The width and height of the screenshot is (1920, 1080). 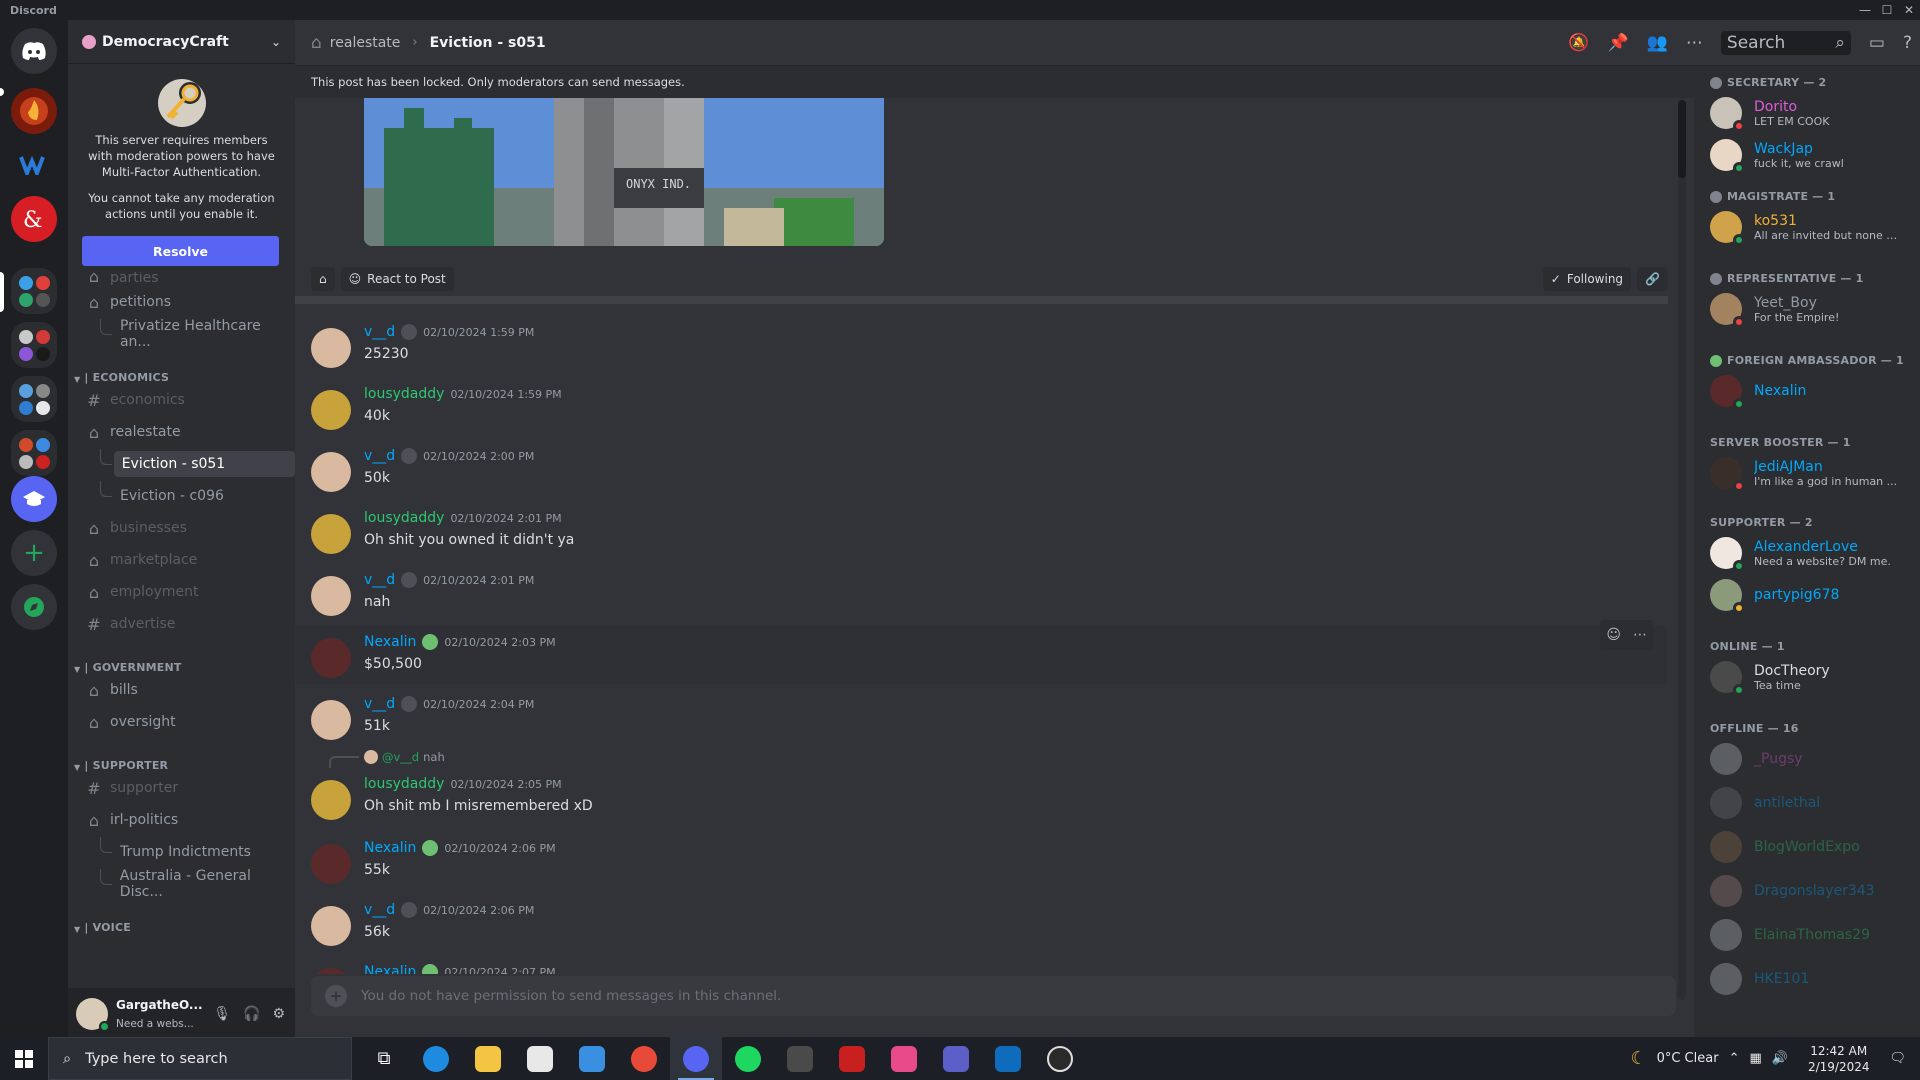 I want to click on category-government: ▼ | GOVERNMENT, so click(x=181, y=662).